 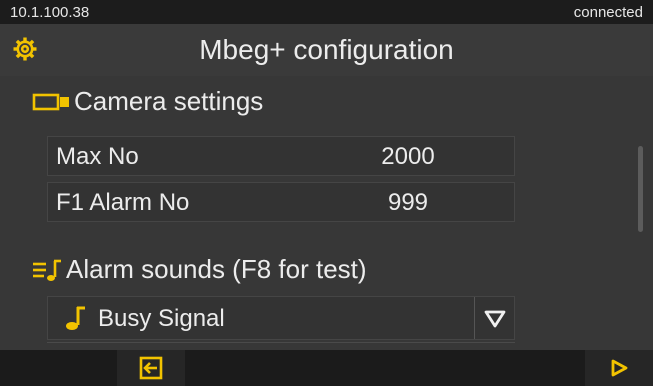 What do you see at coordinates (474, 318) in the screenshot?
I see `dropdown-divider` at bounding box center [474, 318].